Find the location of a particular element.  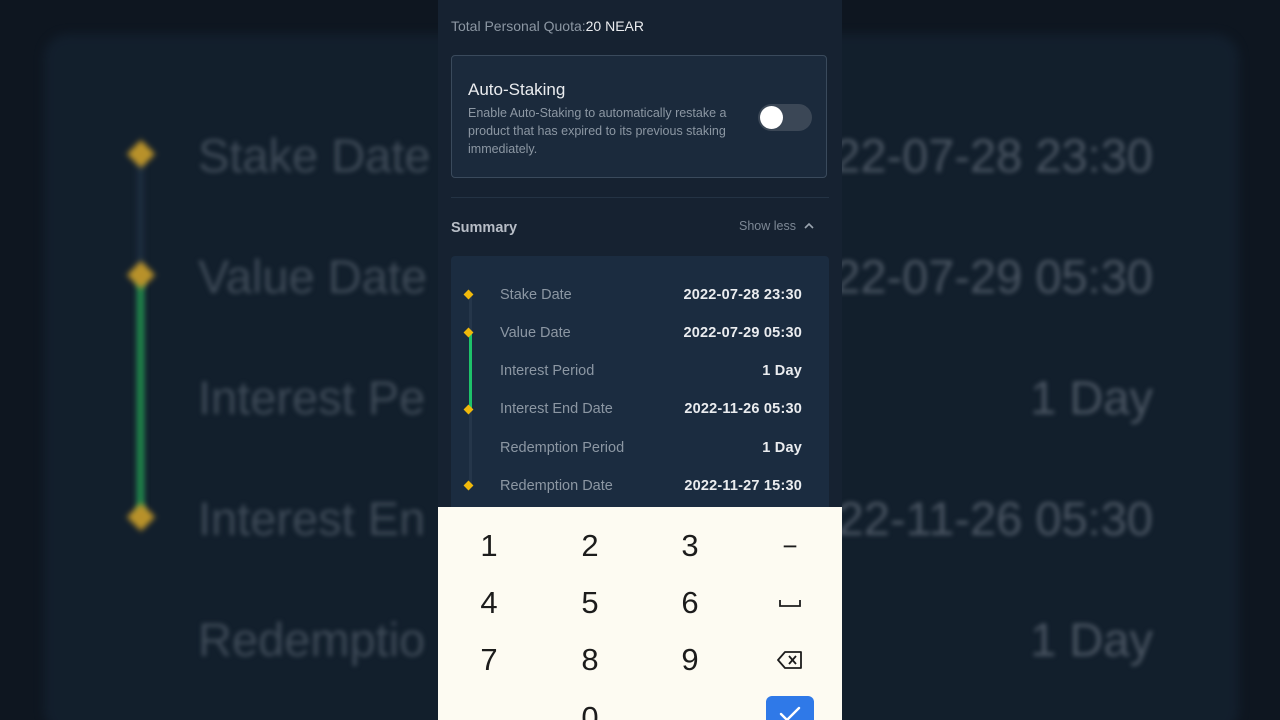

auto-staking-toggle is located at coordinates (785, 117).